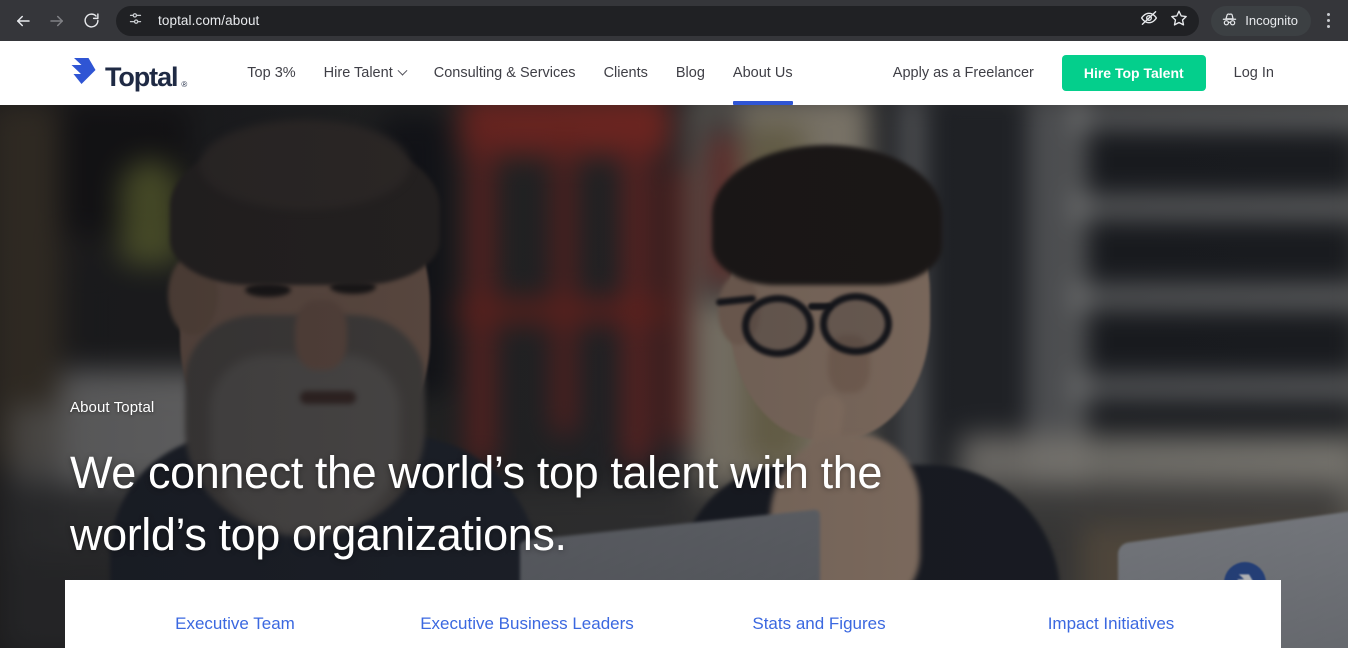  What do you see at coordinates (963, 73) in the screenshot?
I see `apply-as-freelancer-link: Apply as a Freelancer` at bounding box center [963, 73].